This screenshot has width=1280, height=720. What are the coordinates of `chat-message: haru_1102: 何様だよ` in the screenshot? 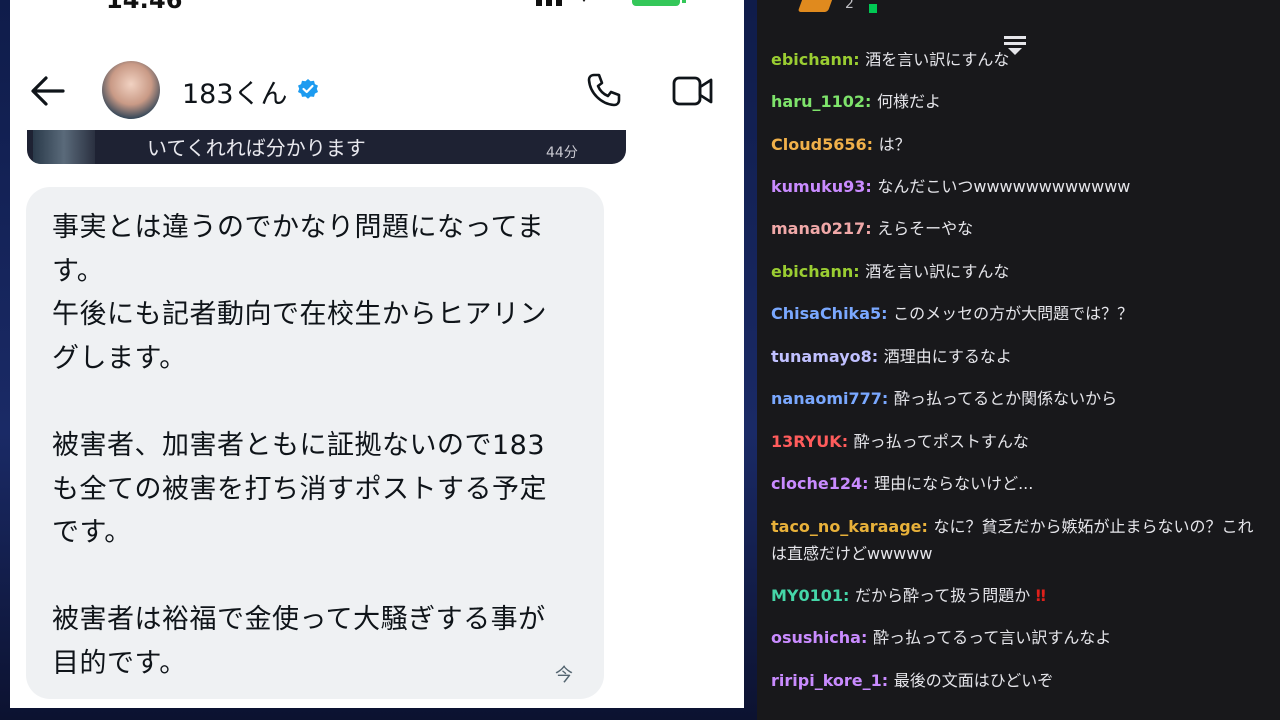 It's located at (1016, 101).